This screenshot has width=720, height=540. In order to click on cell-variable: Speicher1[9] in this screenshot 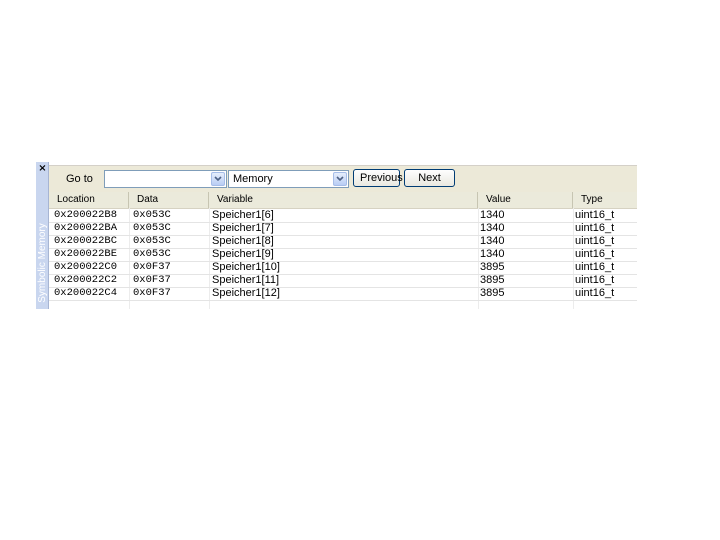, I will do `click(243, 254)`.